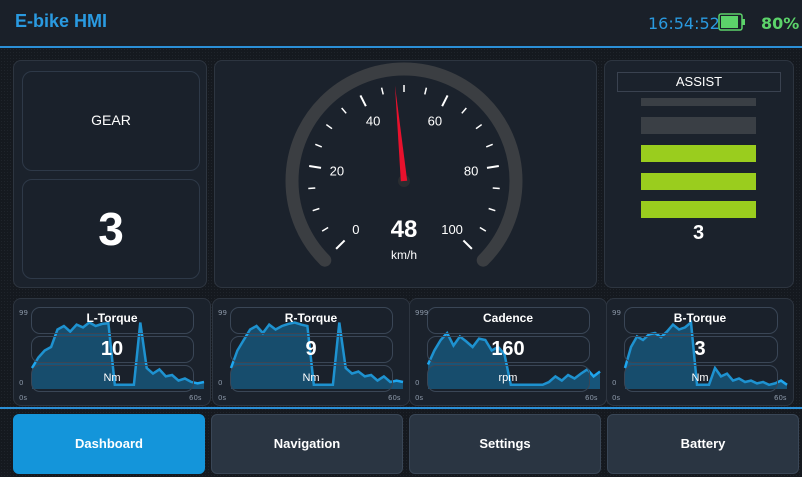  I want to click on speedometer-gauge: 0 20 40 60 80 100 48 km/h, so click(404, 164).